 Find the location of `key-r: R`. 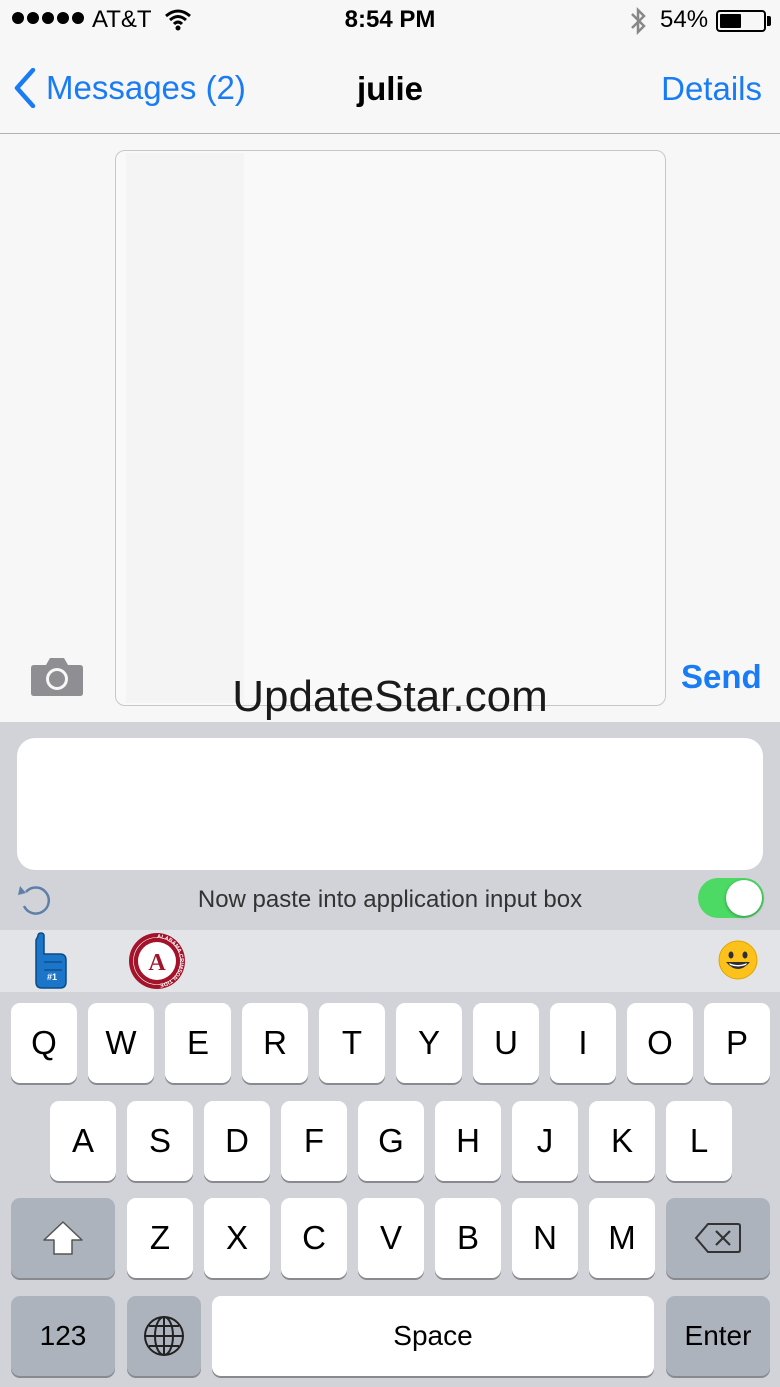

key-r: R is located at coordinates (275, 1043).